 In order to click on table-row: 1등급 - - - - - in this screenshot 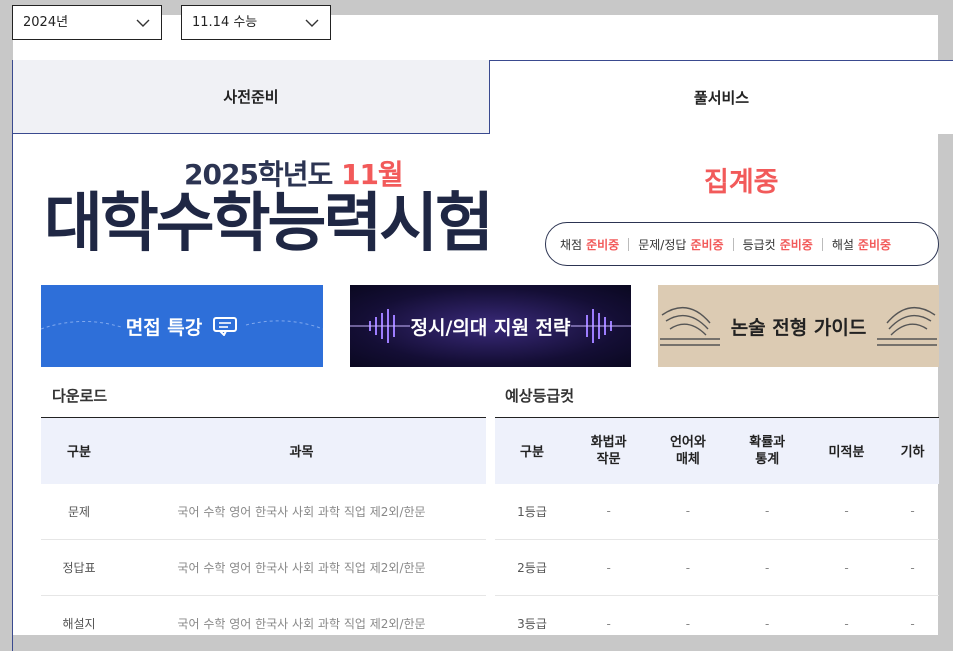, I will do `click(717, 511)`.